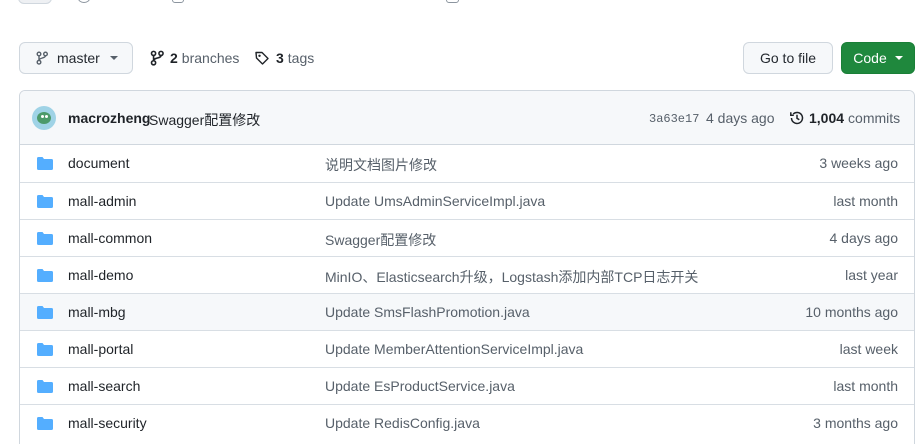 Image resolution: width=916 pixels, height=444 pixels. What do you see at coordinates (35, 2) in the screenshot?
I see `nav-pill` at bounding box center [35, 2].